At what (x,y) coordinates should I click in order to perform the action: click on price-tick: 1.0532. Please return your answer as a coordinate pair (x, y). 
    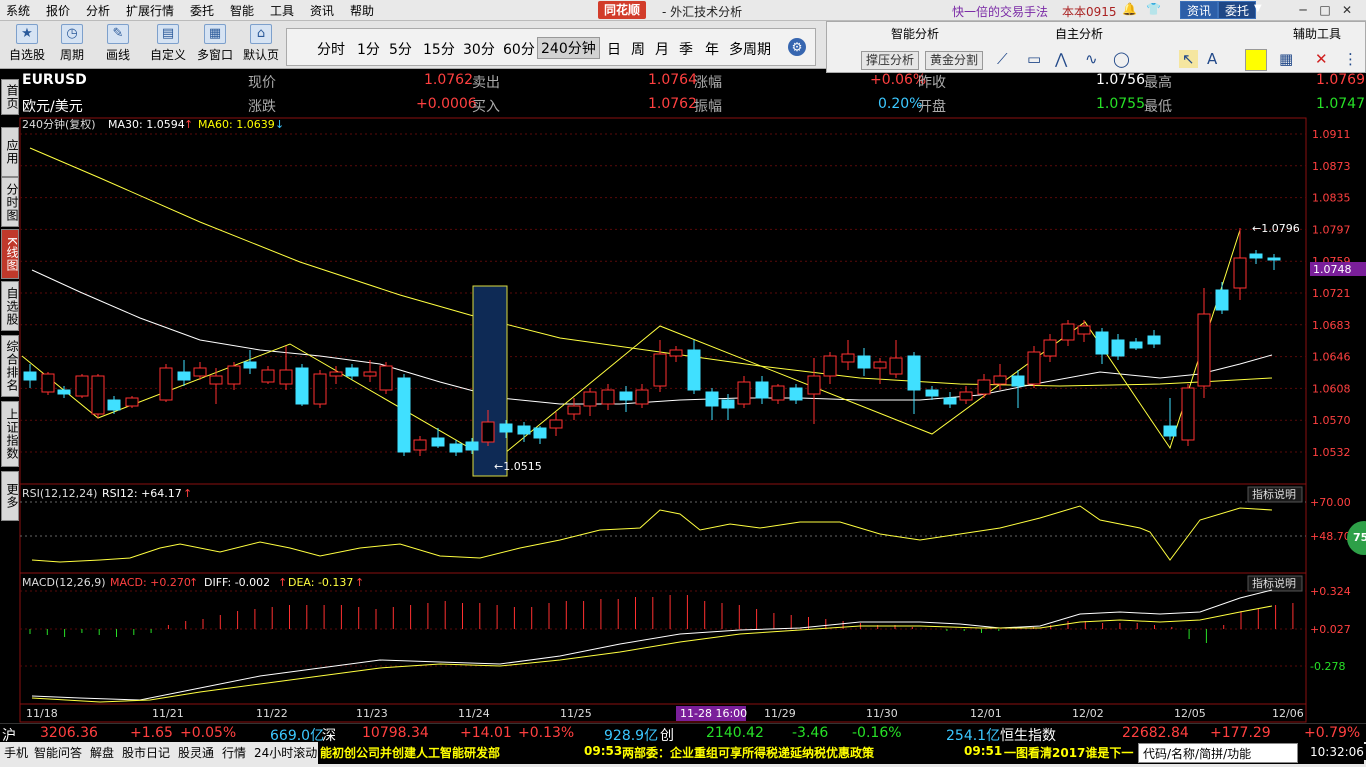
    Looking at the image, I should click on (1331, 452).